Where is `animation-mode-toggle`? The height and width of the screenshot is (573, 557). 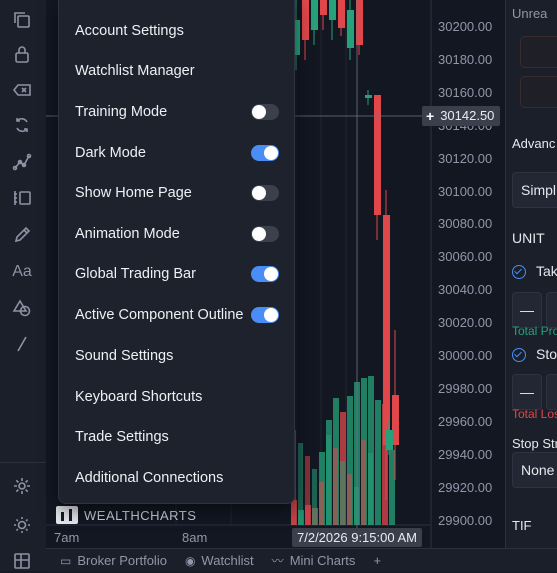
animation-mode-toggle is located at coordinates (265, 234).